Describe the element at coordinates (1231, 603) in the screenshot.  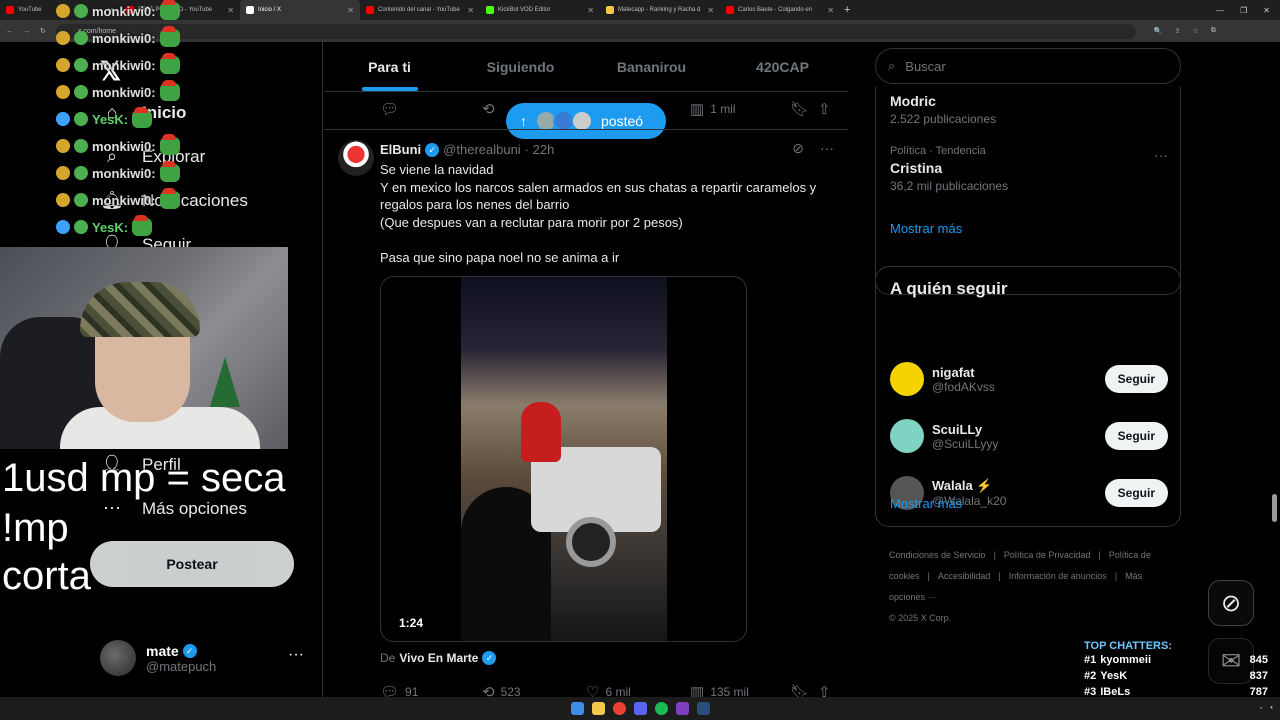
I see `grok-button: ⊘` at that location.